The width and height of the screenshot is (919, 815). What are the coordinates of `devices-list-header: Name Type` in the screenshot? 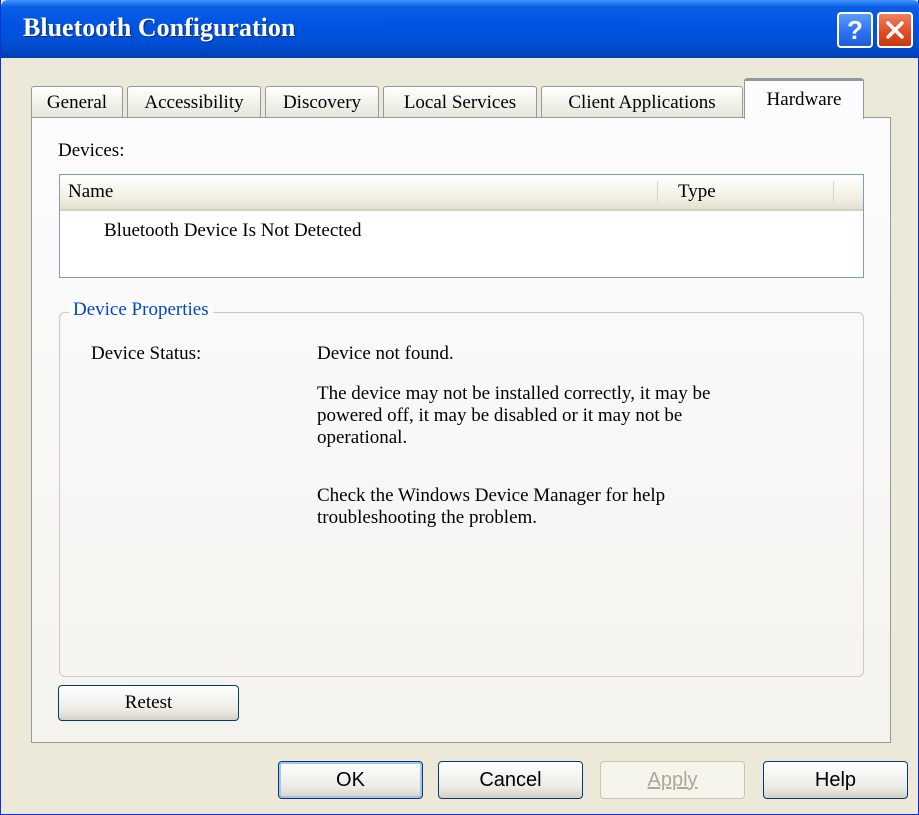 It's located at (461, 193).